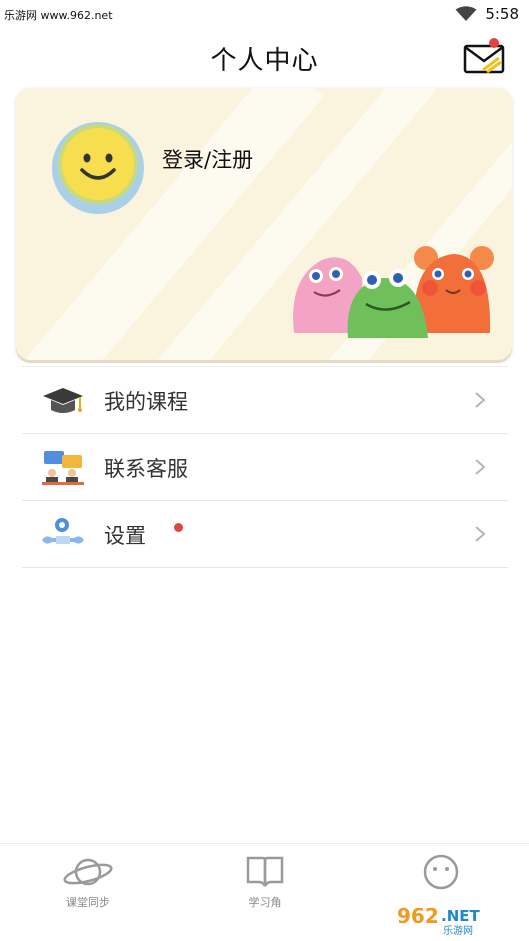  I want to click on avatar, so click(98, 168).